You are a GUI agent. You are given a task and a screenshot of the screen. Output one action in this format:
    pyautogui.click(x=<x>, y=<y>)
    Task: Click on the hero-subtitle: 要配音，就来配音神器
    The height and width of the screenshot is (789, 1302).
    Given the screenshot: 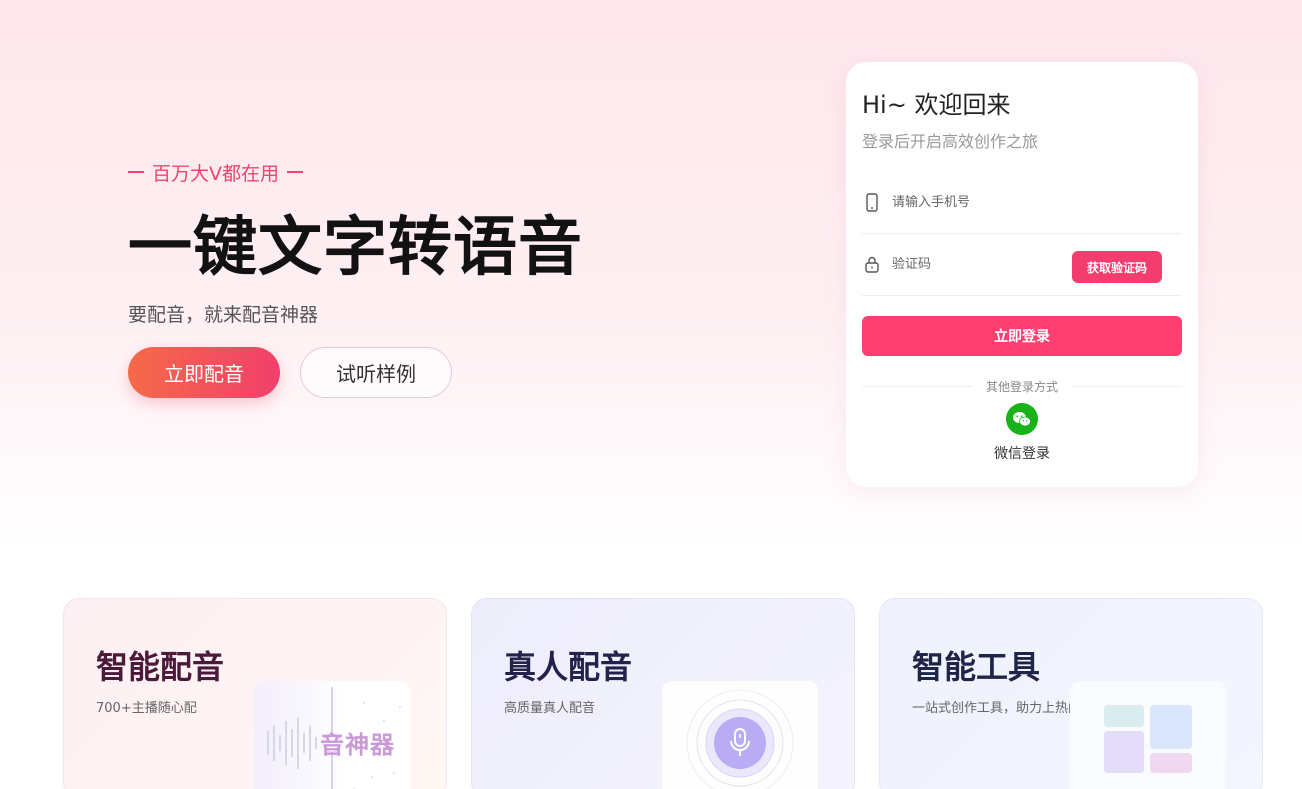 What is the action you would take?
    pyautogui.click(x=223, y=315)
    